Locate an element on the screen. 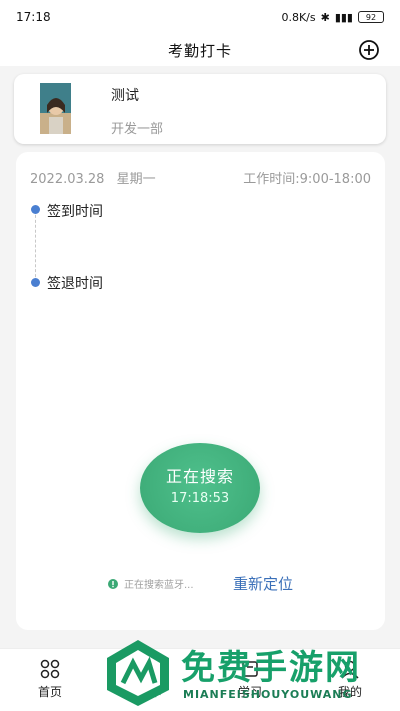 This screenshot has height=711, width=400. battery-icon: 92 is located at coordinates (371, 17).